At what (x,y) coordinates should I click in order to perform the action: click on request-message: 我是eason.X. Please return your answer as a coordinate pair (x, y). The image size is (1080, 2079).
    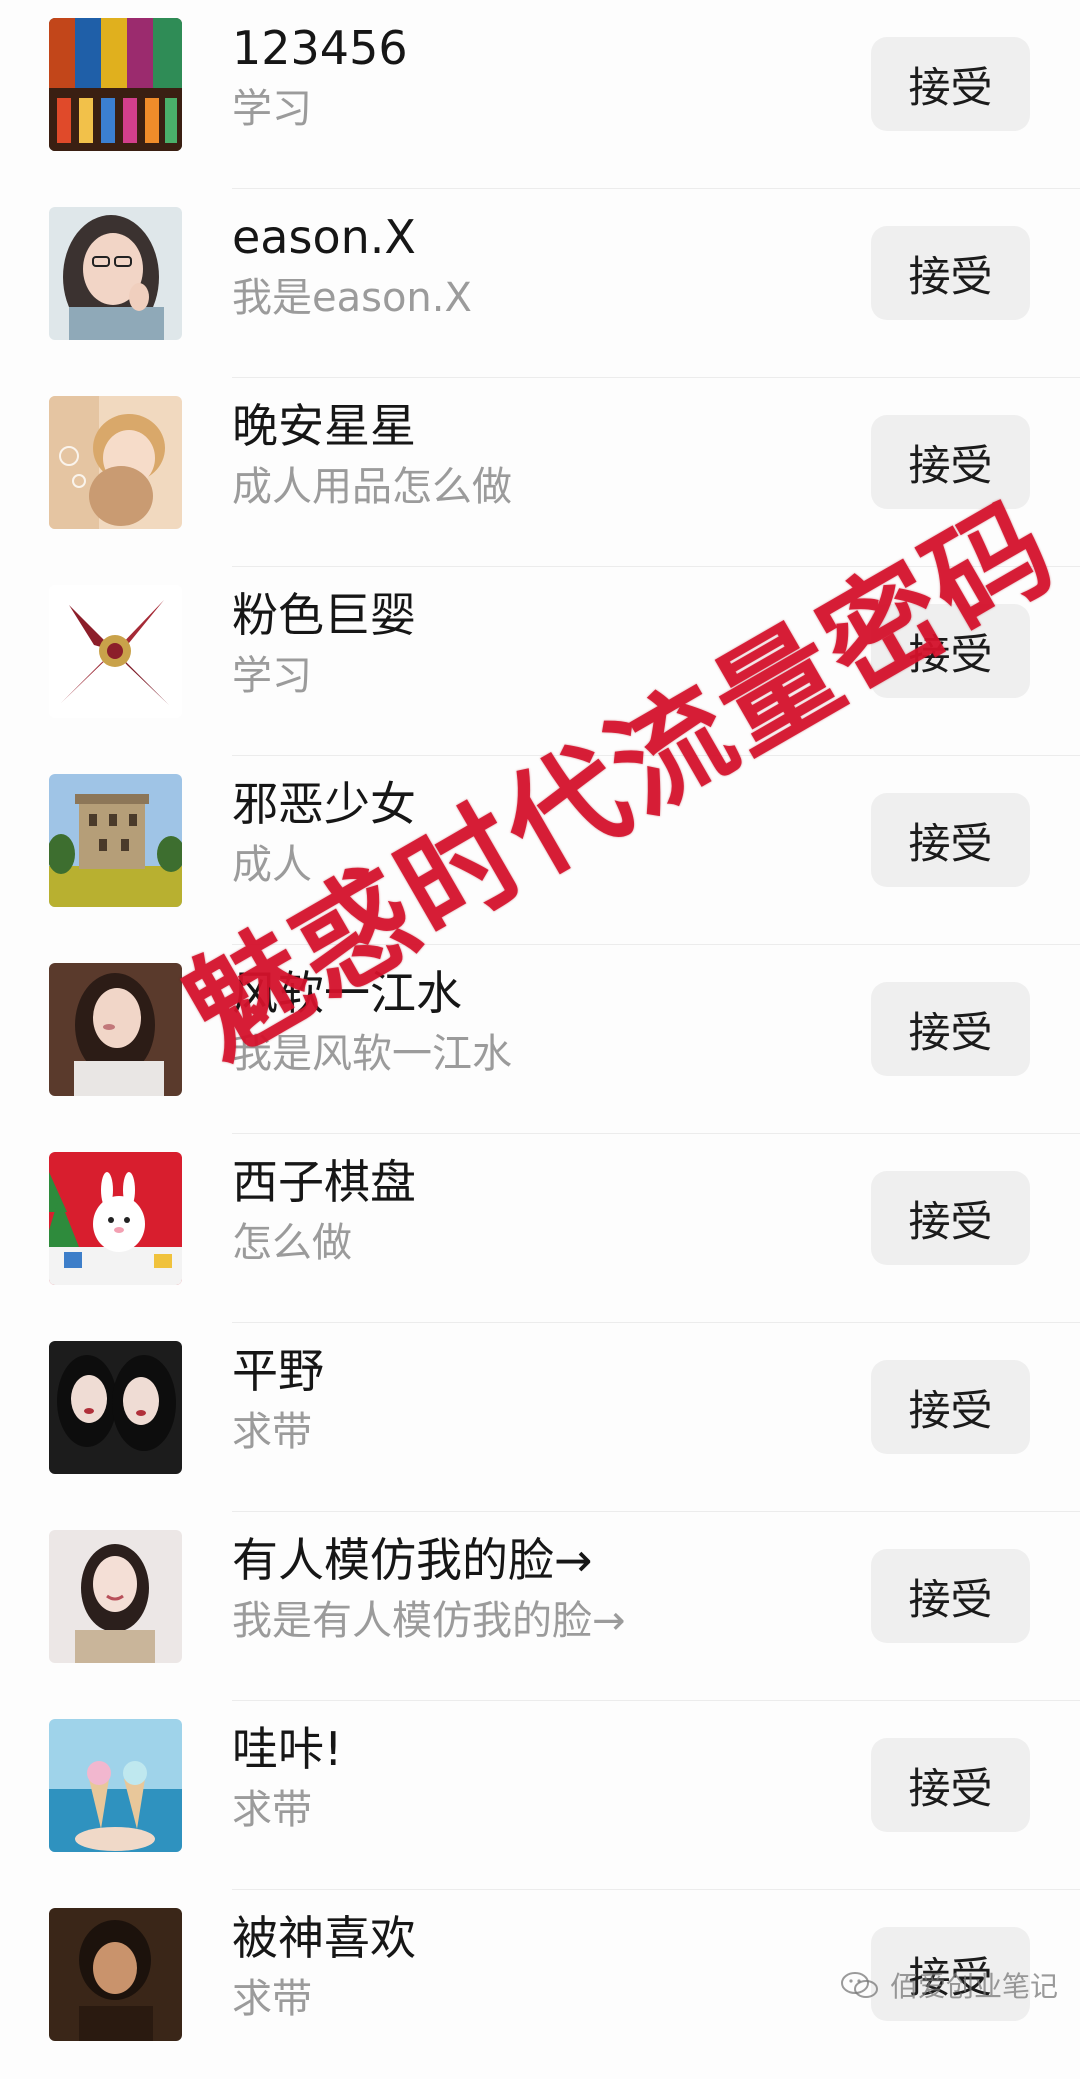
    Looking at the image, I should click on (352, 298).